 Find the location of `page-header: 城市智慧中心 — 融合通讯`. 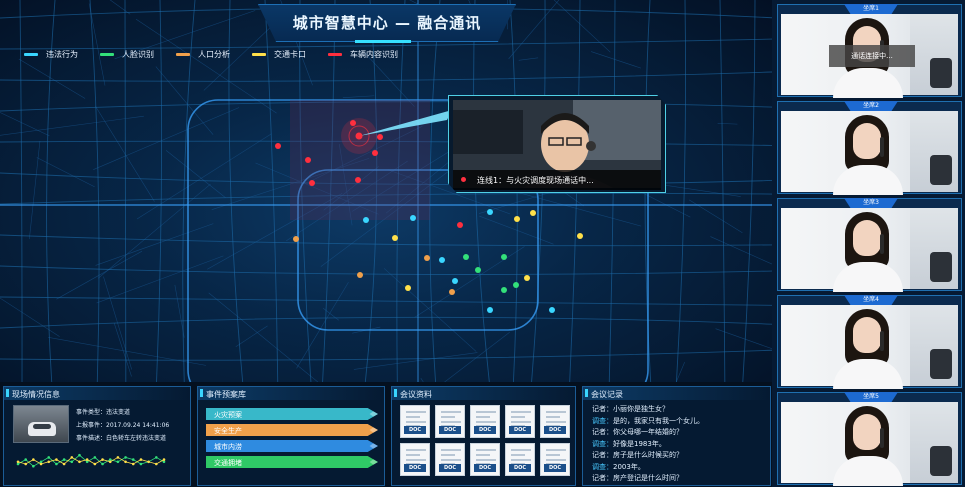

page-header: 城市智慧中心 — 融合通讯 is located at coordinates (387, 23).